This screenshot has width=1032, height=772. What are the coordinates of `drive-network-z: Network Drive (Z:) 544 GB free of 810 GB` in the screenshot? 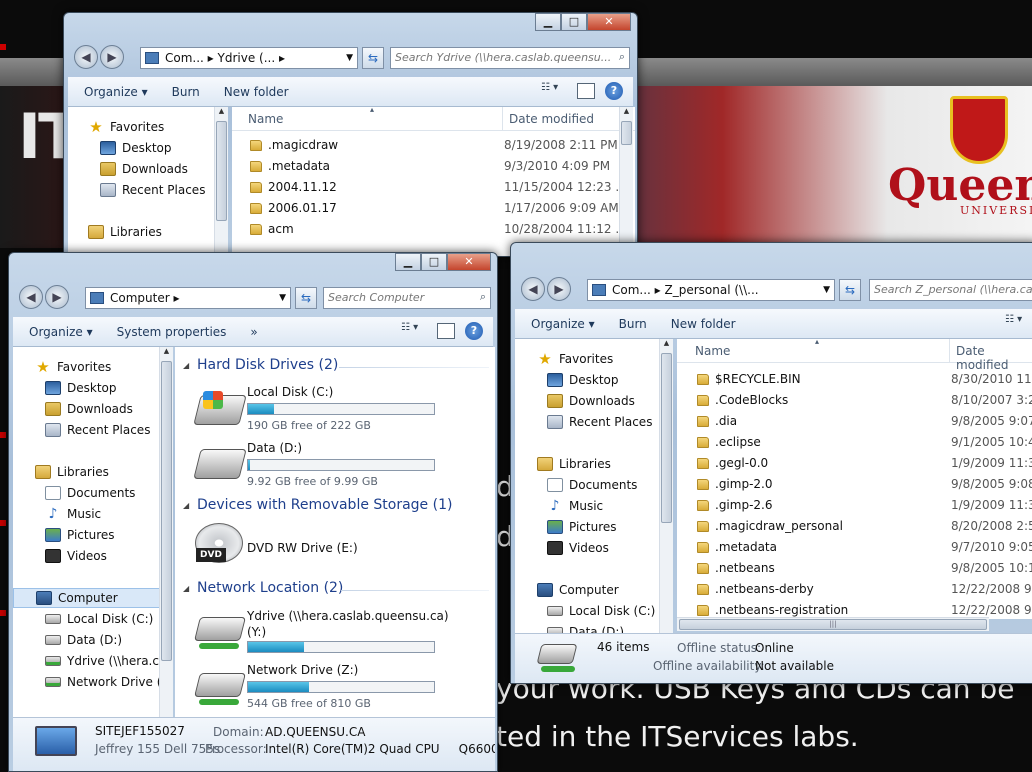 It's located at (335, 687).